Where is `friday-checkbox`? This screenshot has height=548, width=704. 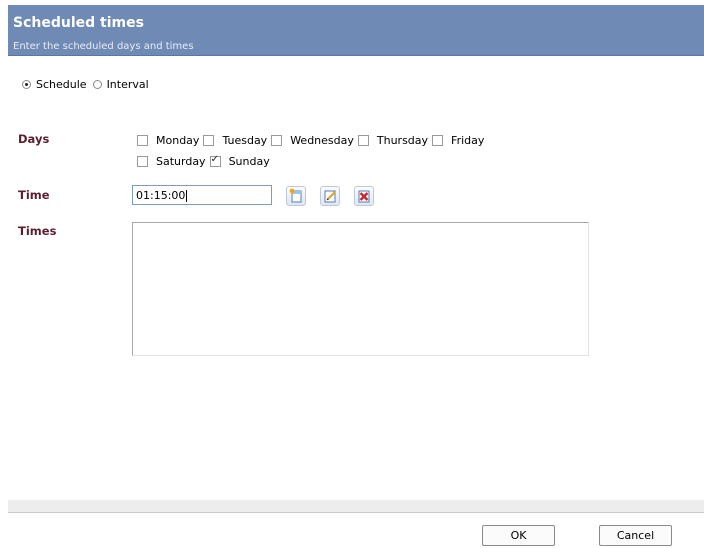 friday-checkbox is located at coordinates (438, 140).